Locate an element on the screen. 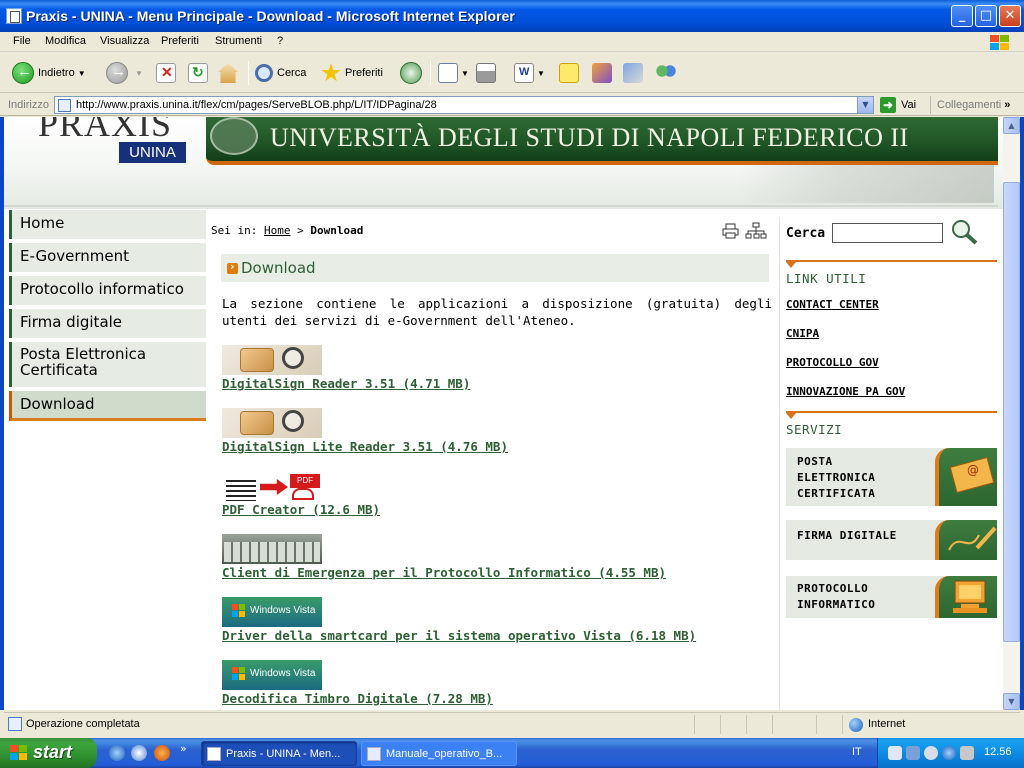  history-button is located at coordinates (413, 73).